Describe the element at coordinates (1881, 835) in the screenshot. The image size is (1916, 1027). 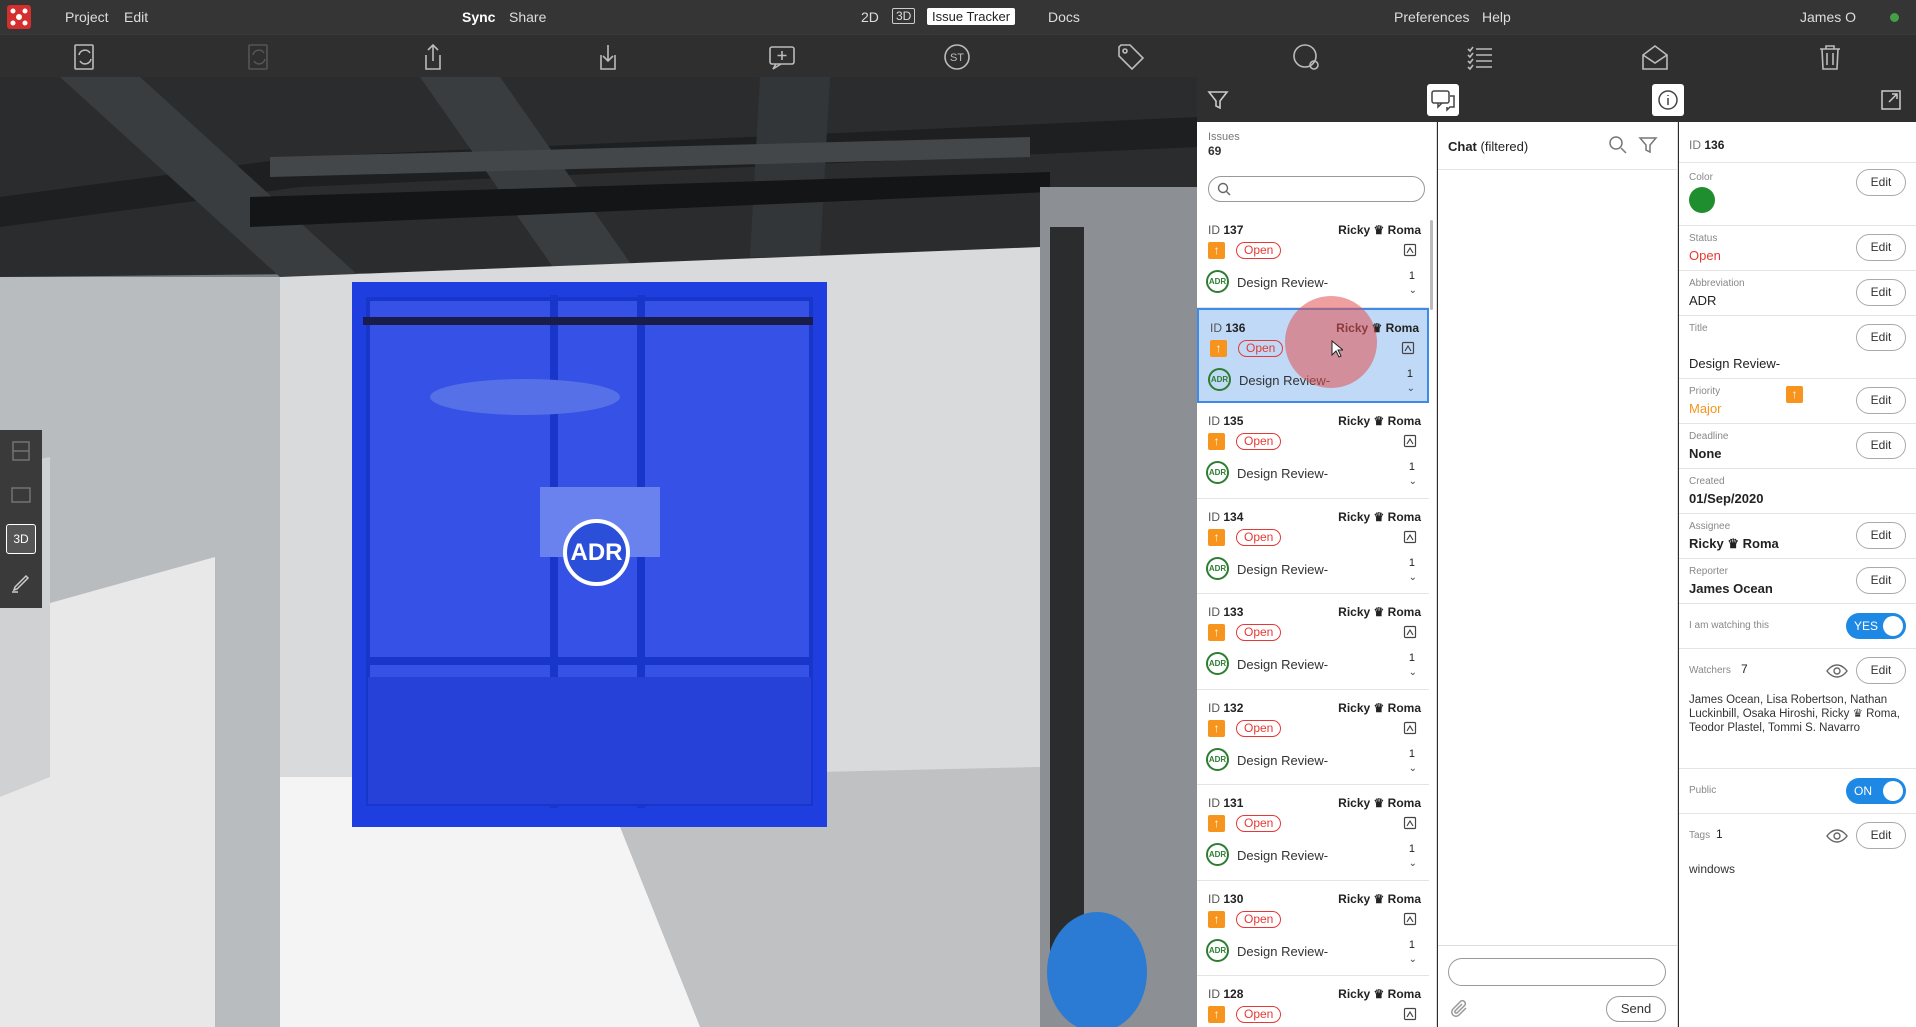
I see `edit-tags-button: Edit` at that location.